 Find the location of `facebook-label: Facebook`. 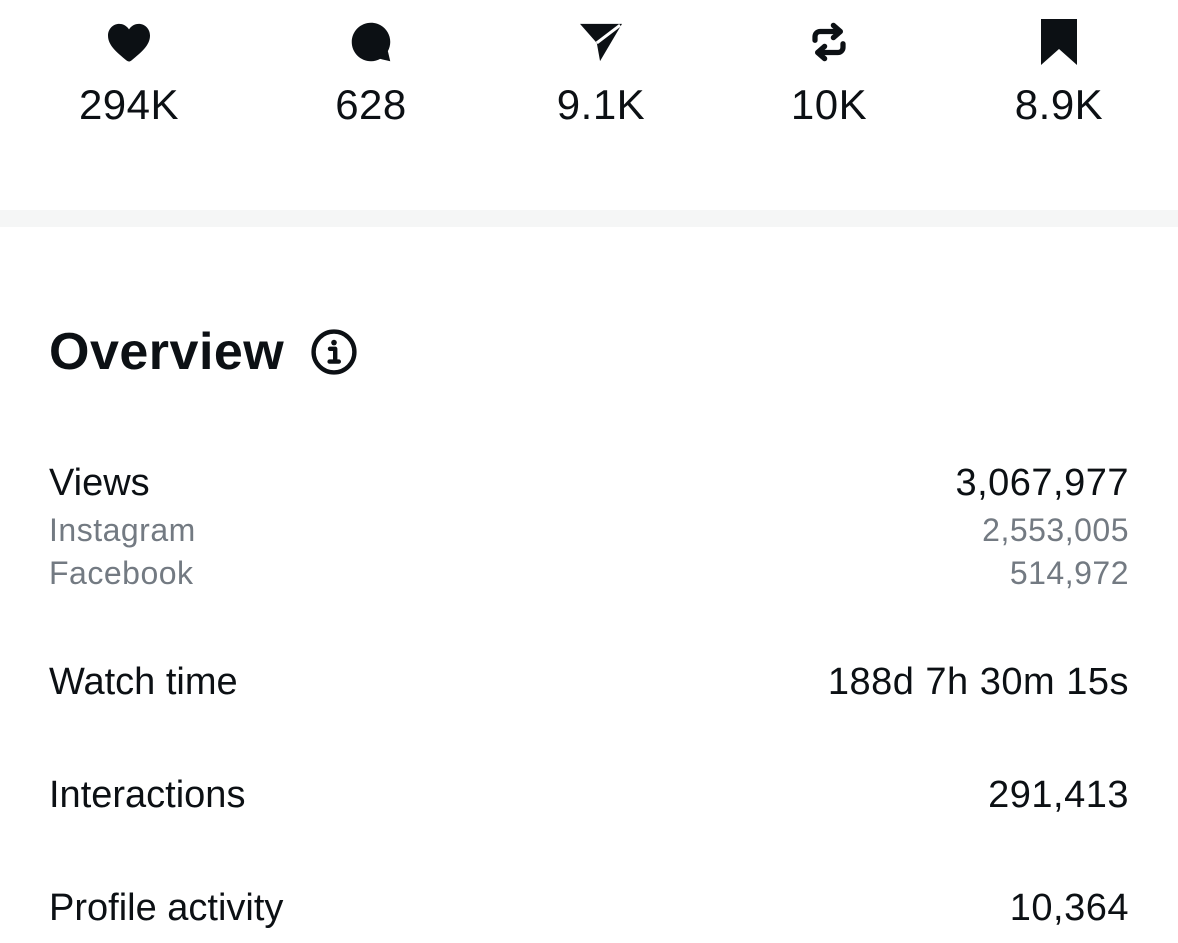

facebook-label: Facebook is located at coordinates (121, 573).